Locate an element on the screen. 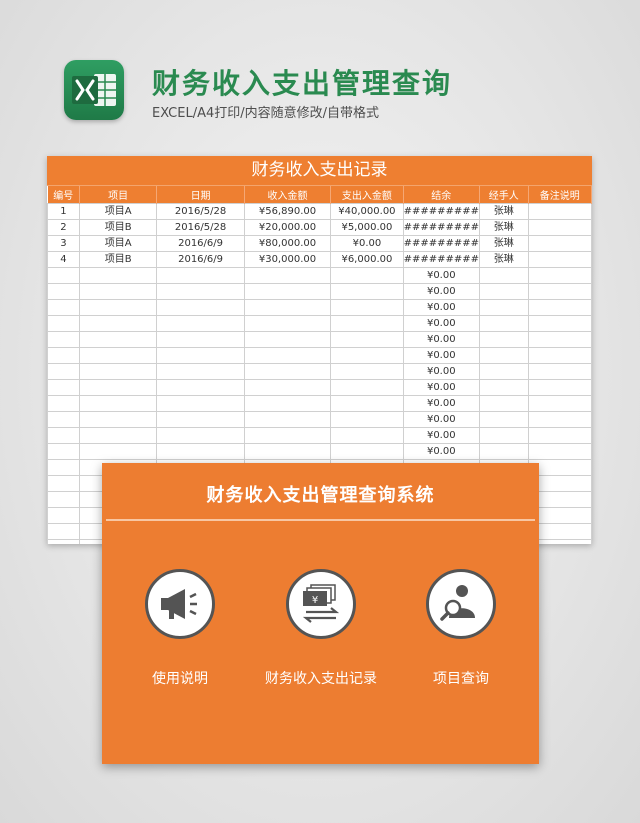 The width and height of the screenshot is (640, 823). table-cell: 1 is located at coordinates (63, 211).